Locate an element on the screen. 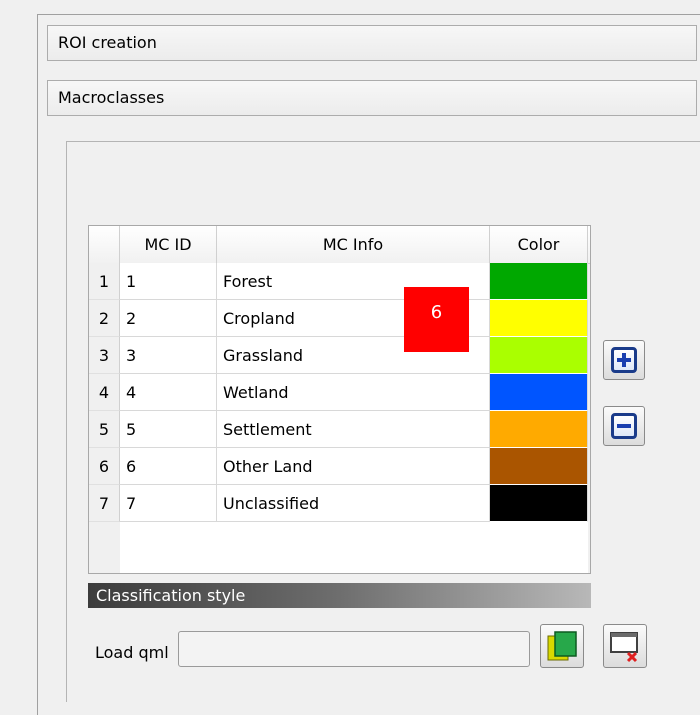 The image size is (700, 715). add-macroclass-button is located at coordinates (624, 360).